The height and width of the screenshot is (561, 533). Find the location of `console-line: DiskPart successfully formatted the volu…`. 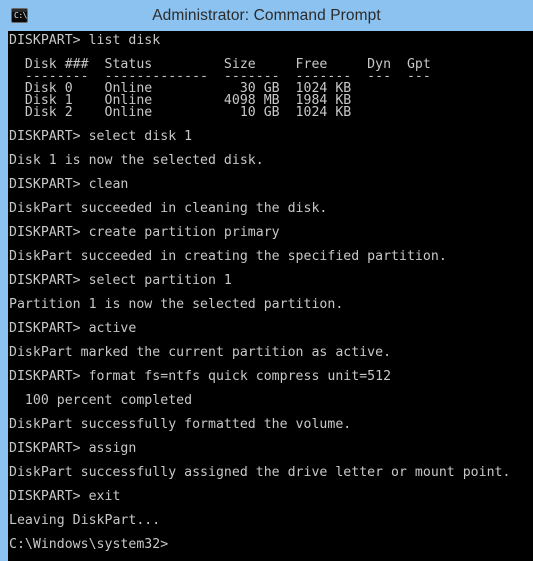

console-line: DiskPart successfully formatted the volu… is located at coordinates (180, 424).